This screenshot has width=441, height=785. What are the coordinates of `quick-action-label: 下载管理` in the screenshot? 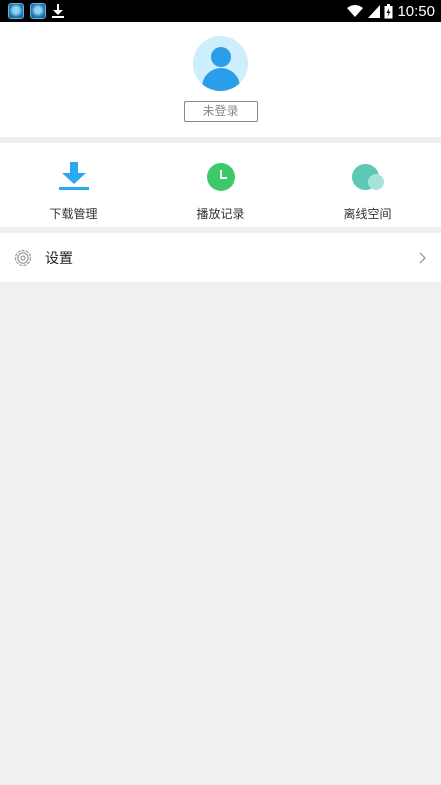 It's located at (73, 214).